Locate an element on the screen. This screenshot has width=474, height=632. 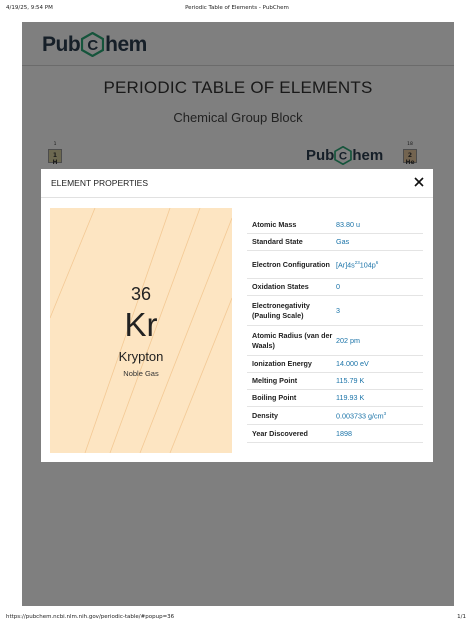
close-button is located at coordinates (419, 182).